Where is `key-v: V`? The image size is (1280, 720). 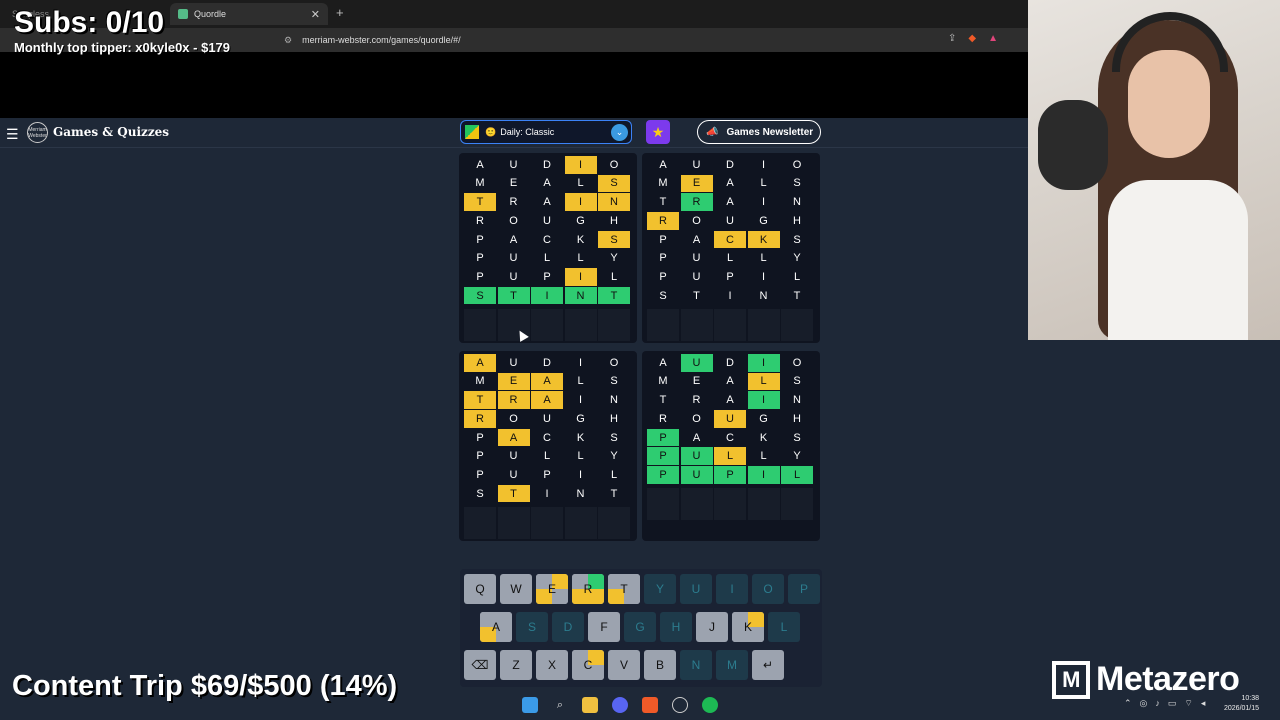
key-v: V is located at coordinates (624, 665).